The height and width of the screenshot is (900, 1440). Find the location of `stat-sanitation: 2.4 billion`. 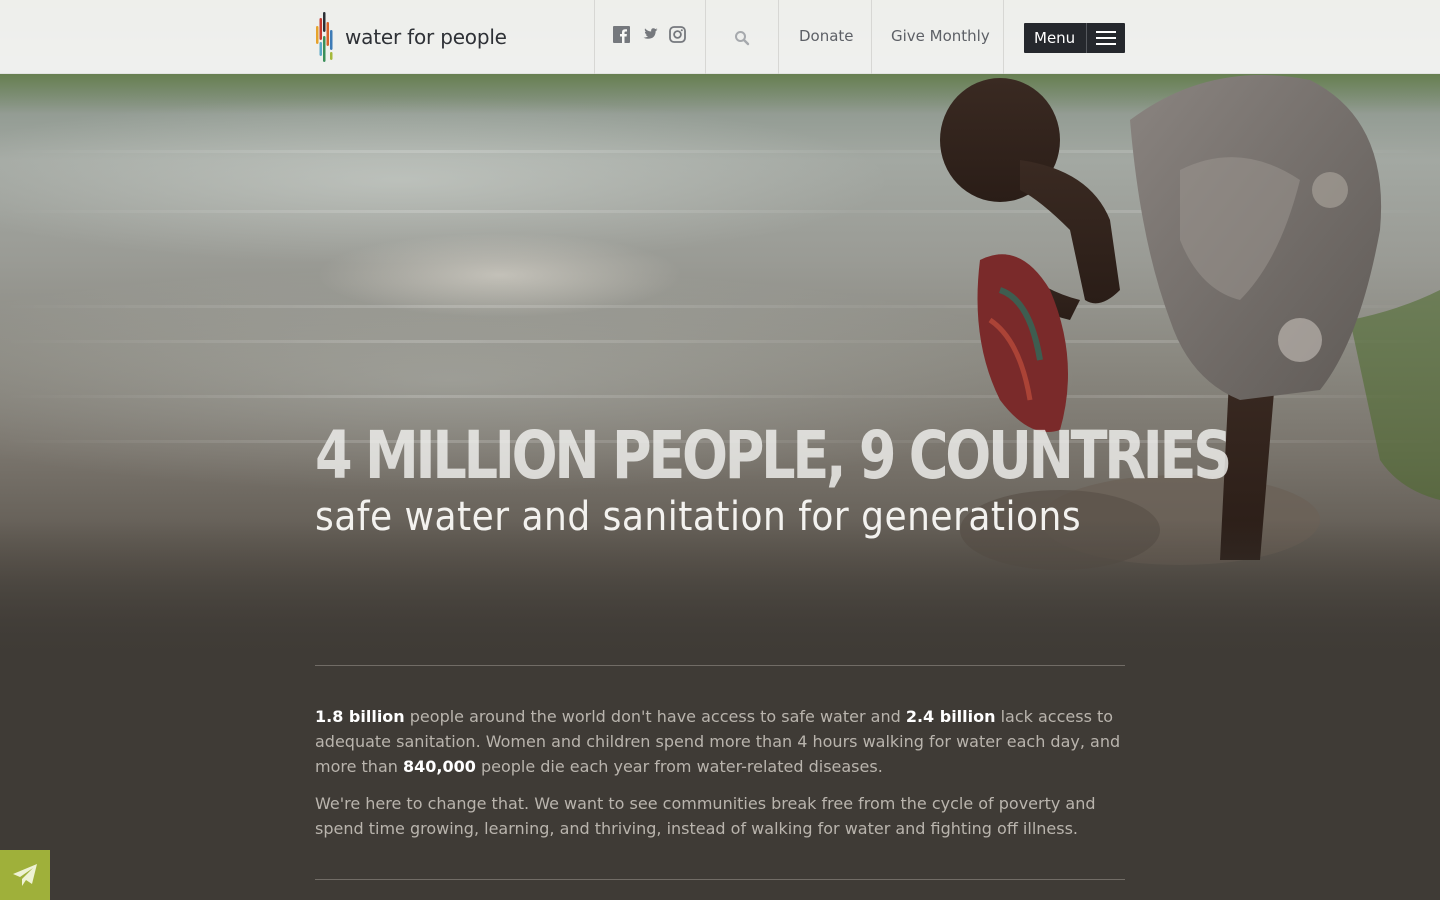

stat-sanitation: 2.4 billion is located at coordinates (950, 716).